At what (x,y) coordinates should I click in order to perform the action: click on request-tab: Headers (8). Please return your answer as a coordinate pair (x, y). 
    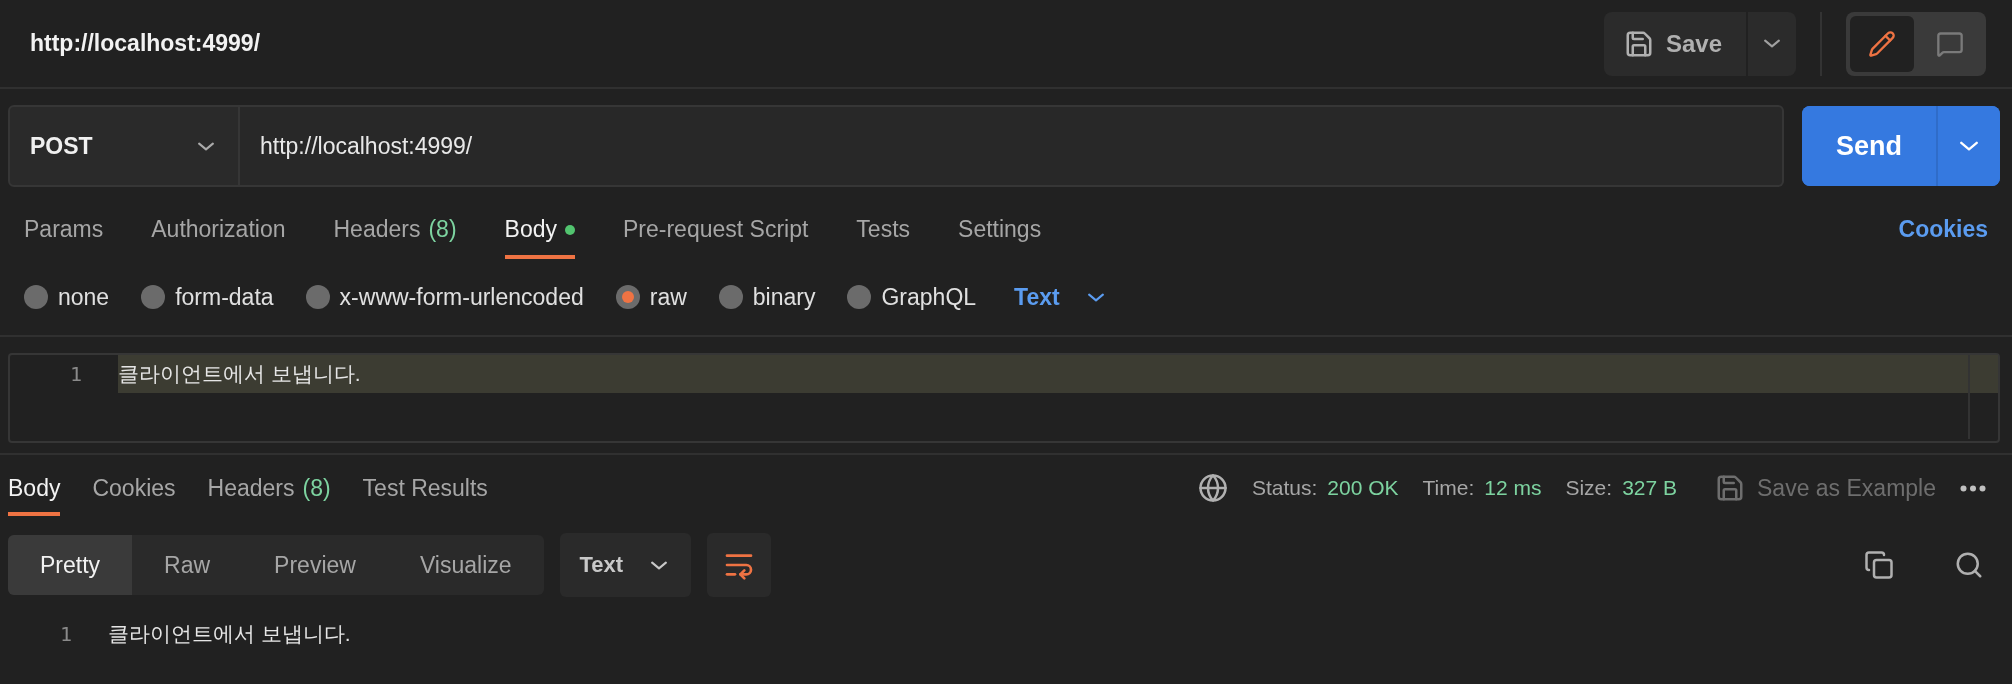
    Looking at the image, I should click on (395, 237).